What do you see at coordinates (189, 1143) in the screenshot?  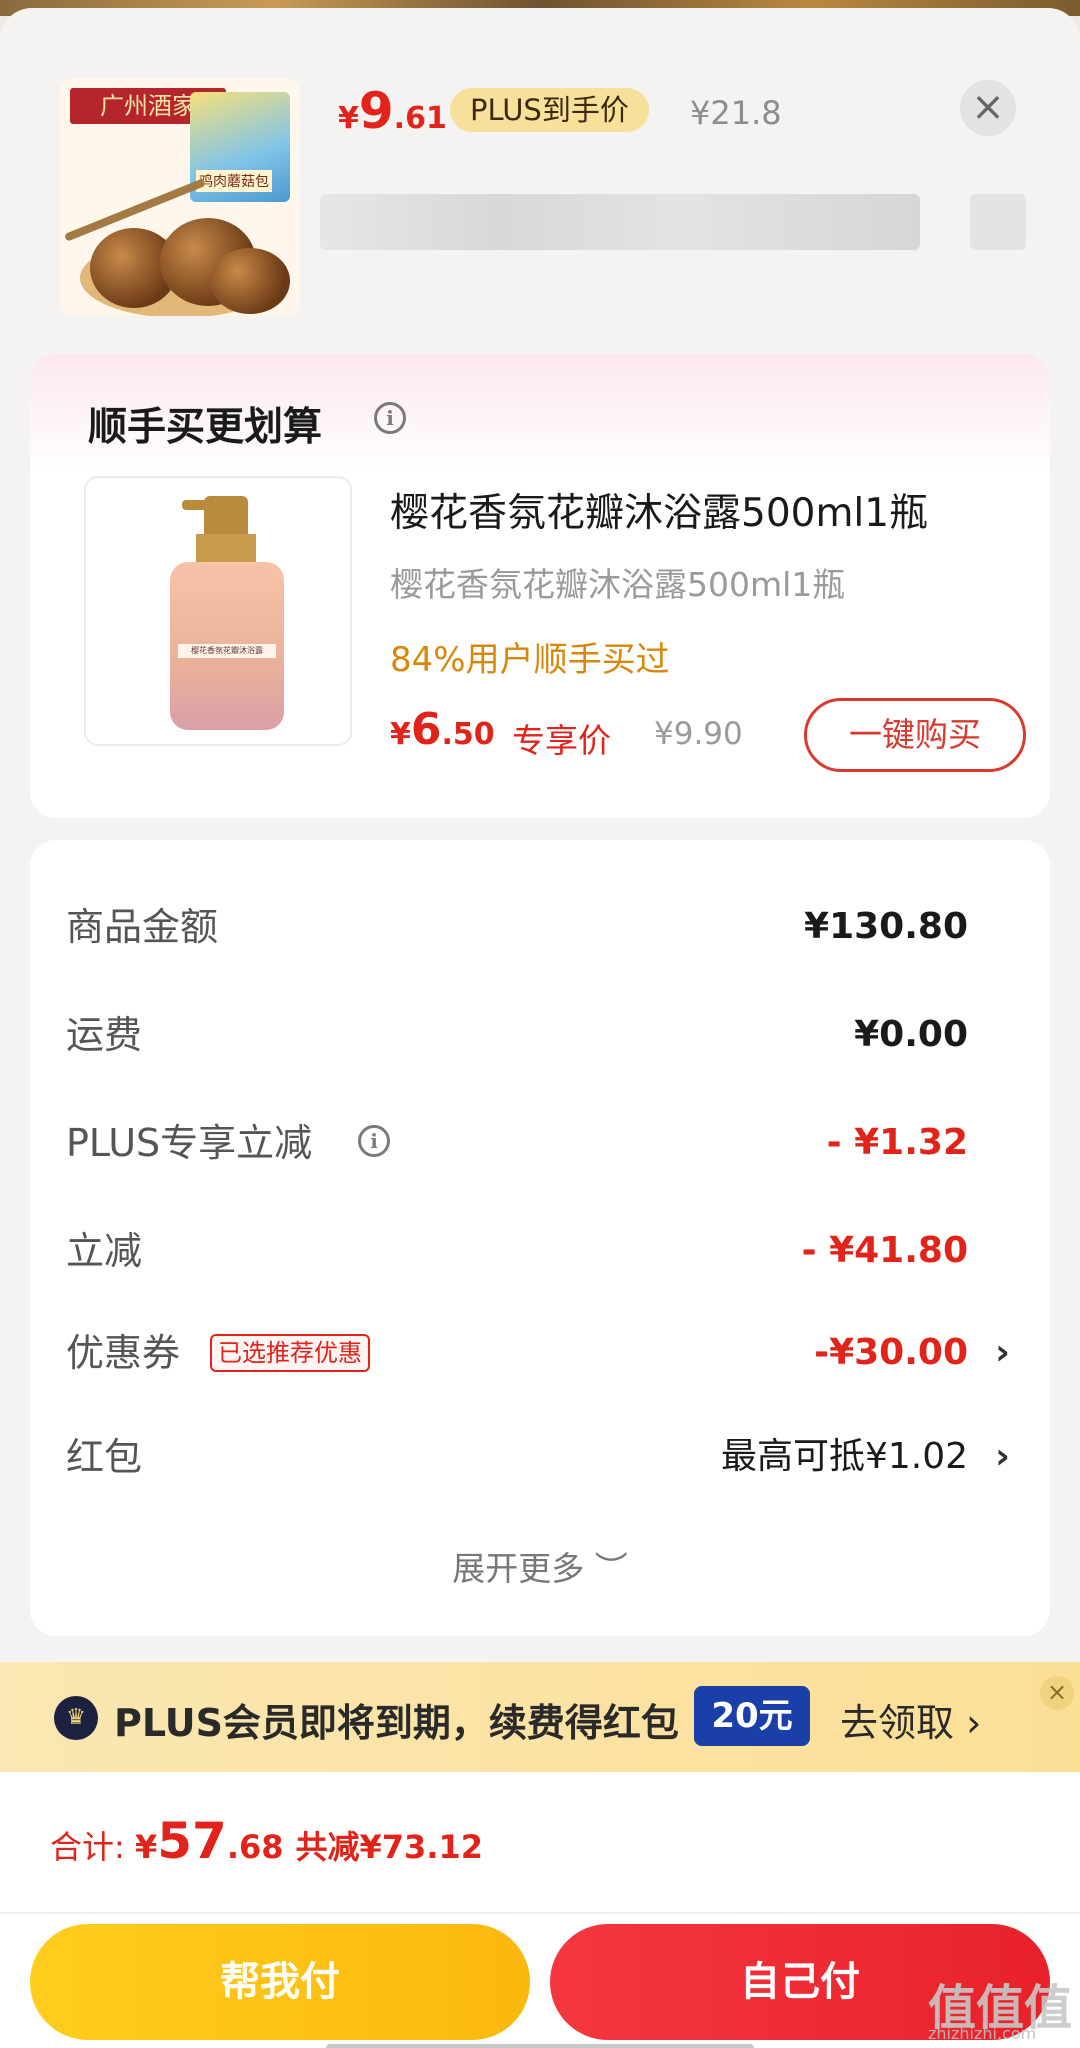 I see `row-label: PLUS专享立减` at bounding box center [189, 1143].